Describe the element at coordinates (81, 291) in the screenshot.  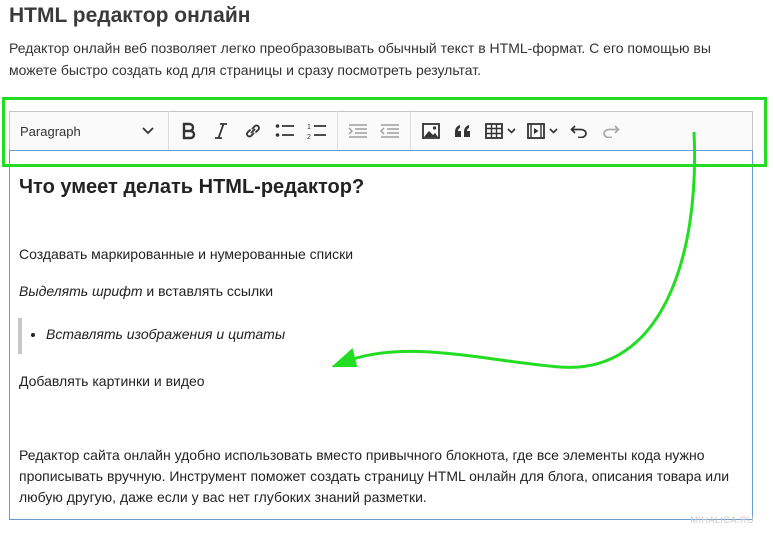
I see `italic-text: Выделять шрифт` at that location.